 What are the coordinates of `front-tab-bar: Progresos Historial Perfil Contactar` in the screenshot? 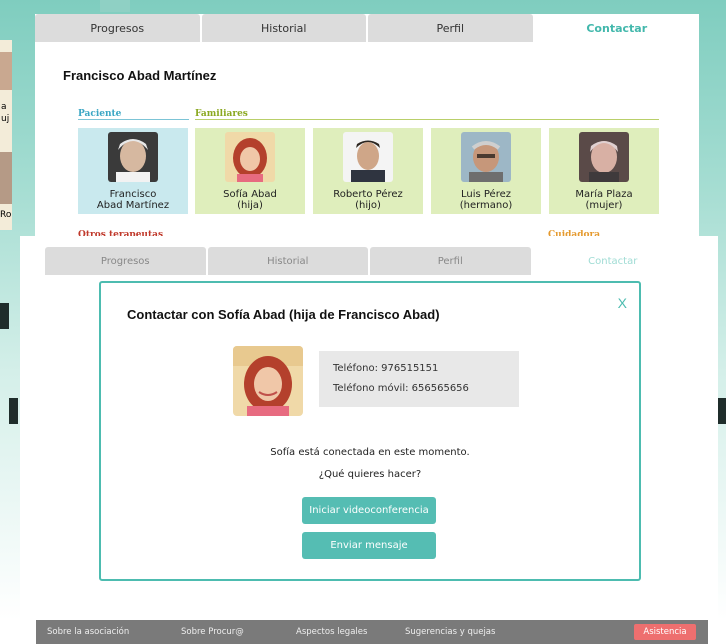 It's located at (369, 261).